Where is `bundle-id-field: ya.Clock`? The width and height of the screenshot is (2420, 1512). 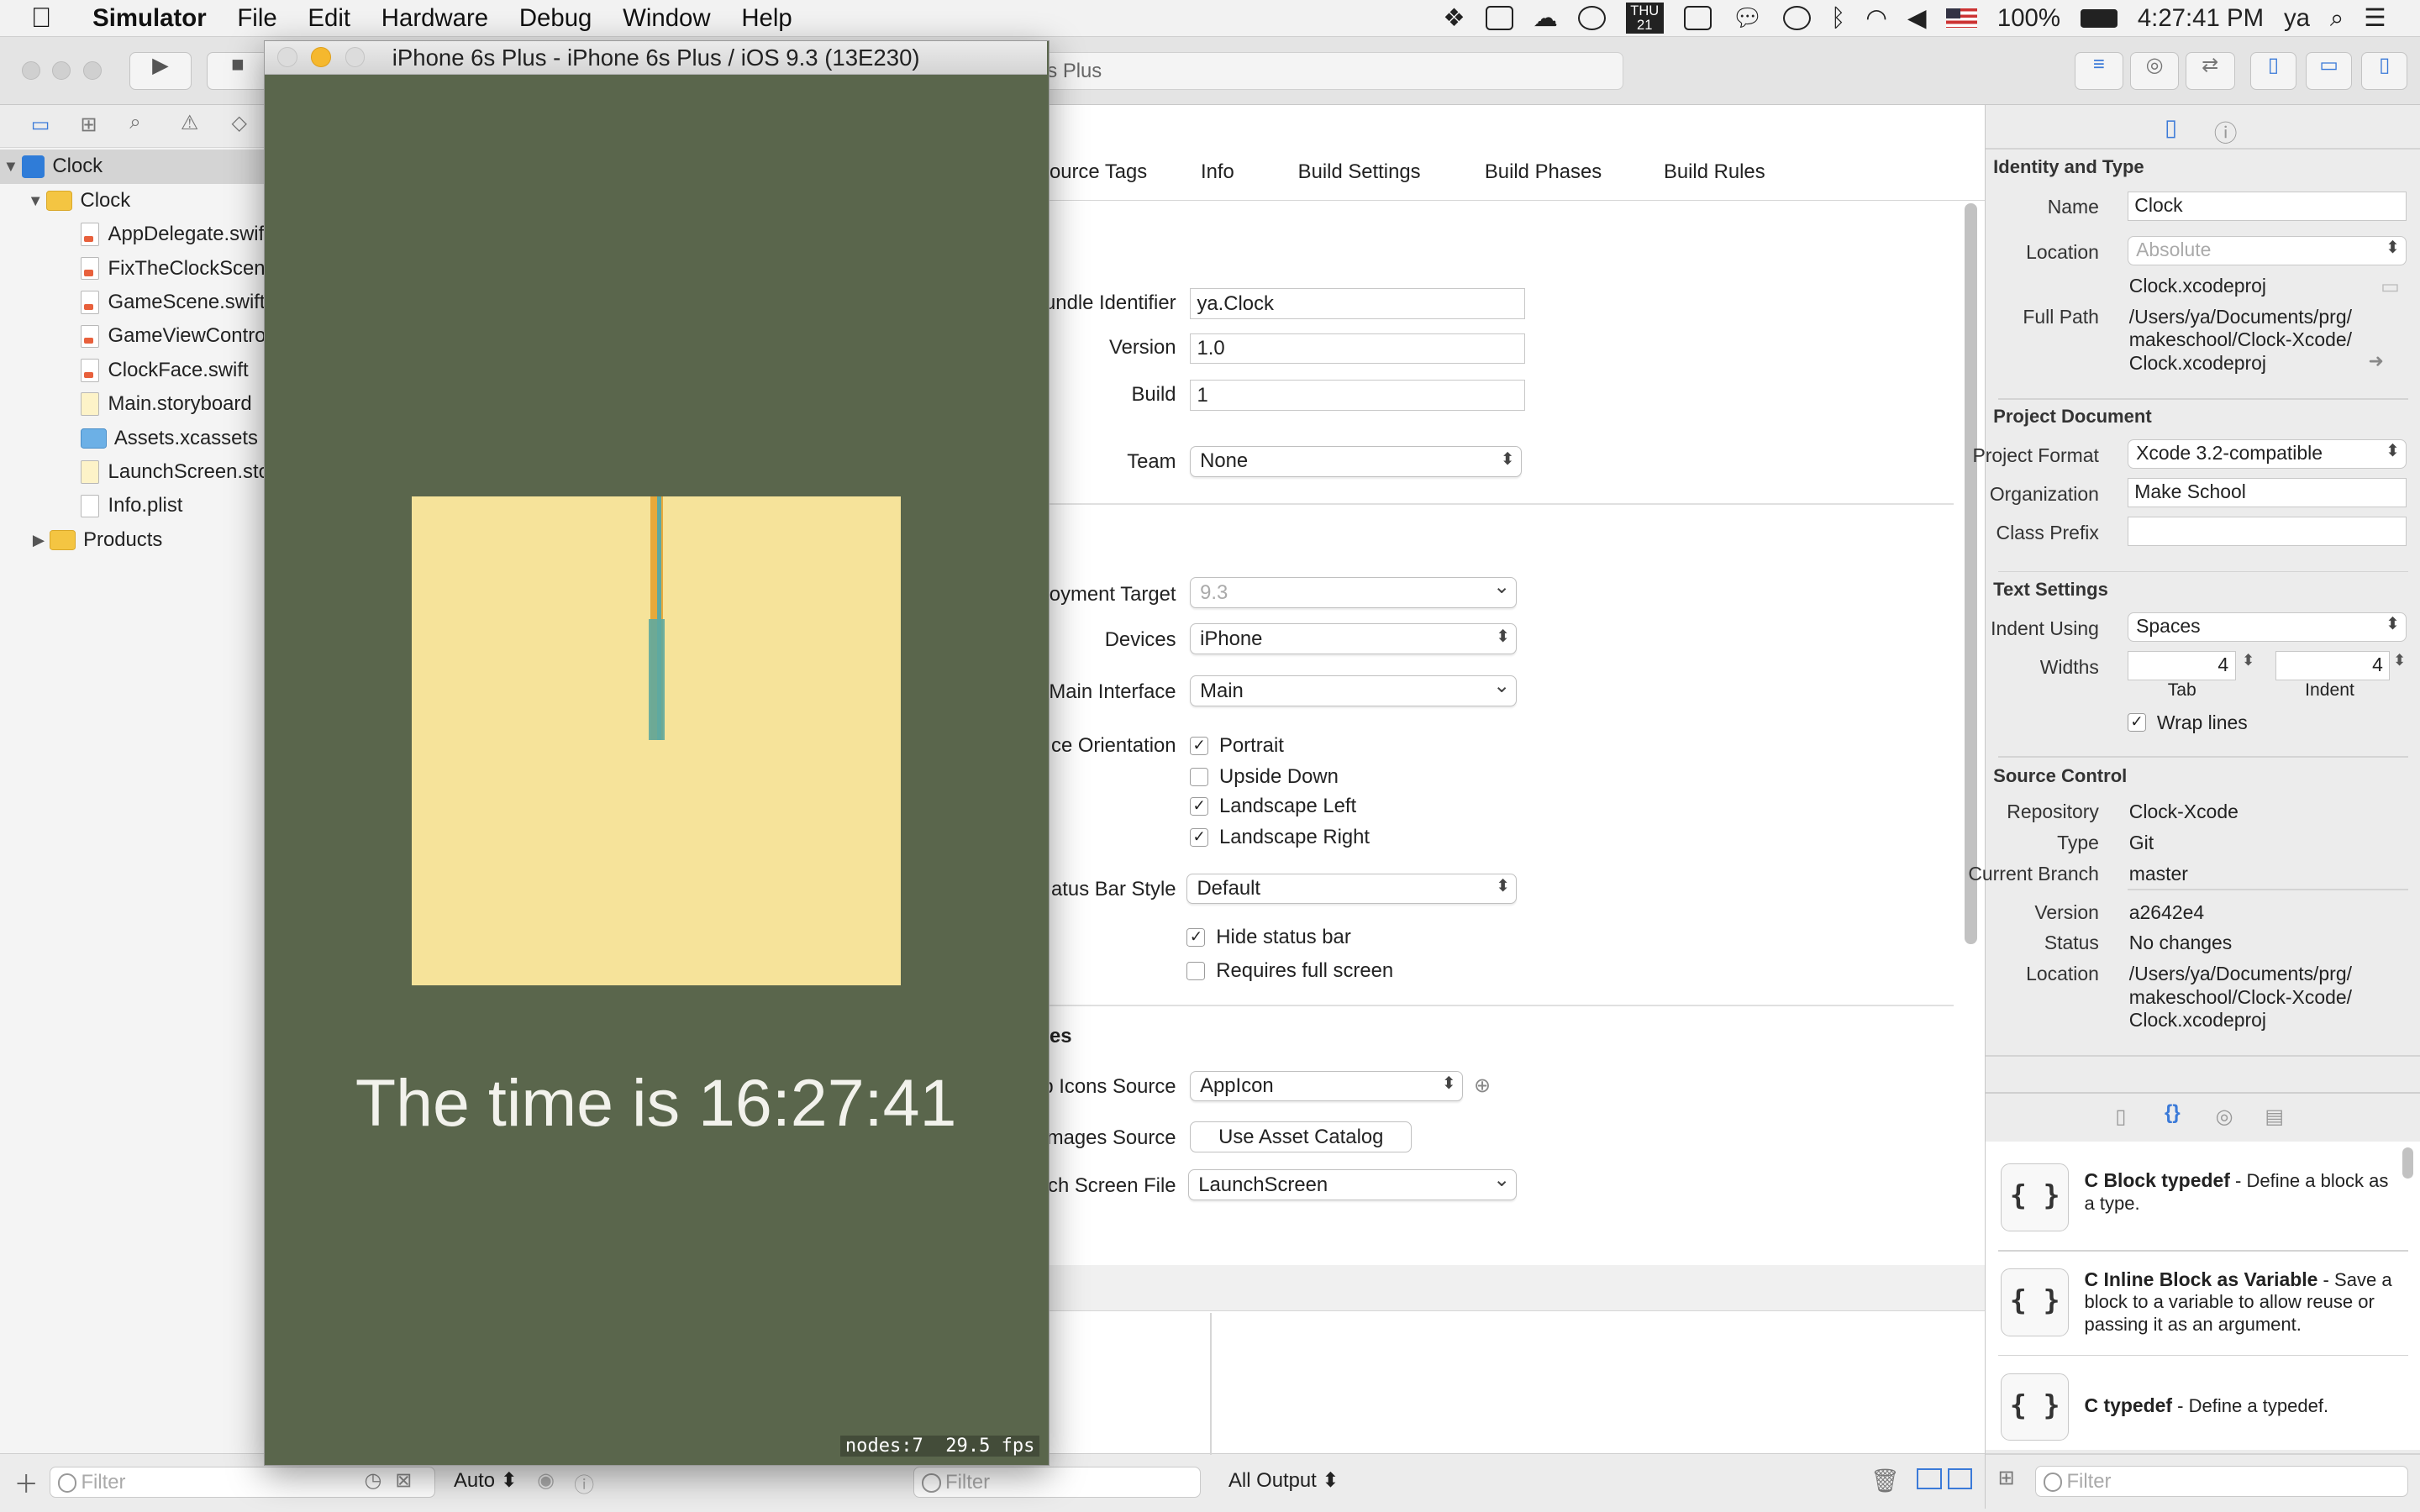
bundle-id-field: ya.Clock is located at coordinates (1357, 304).